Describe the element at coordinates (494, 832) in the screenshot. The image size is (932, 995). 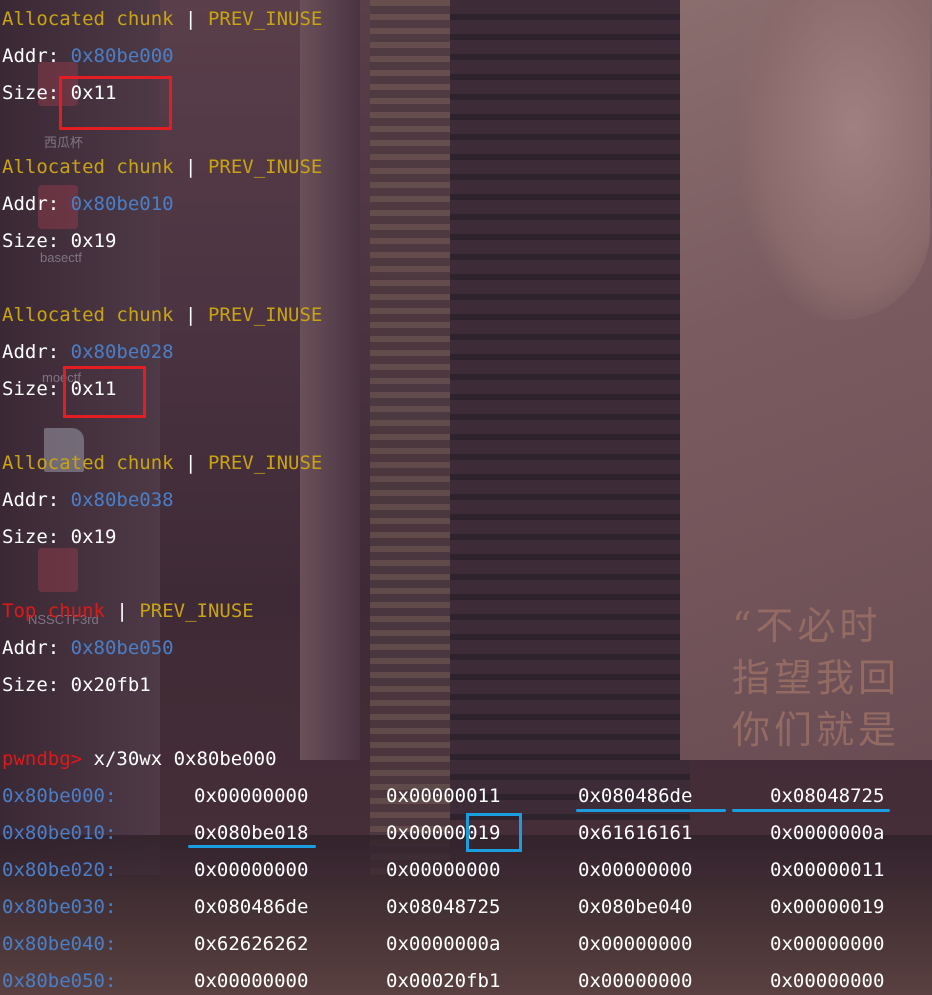
I see `size-highlight-box-blue` at that location.